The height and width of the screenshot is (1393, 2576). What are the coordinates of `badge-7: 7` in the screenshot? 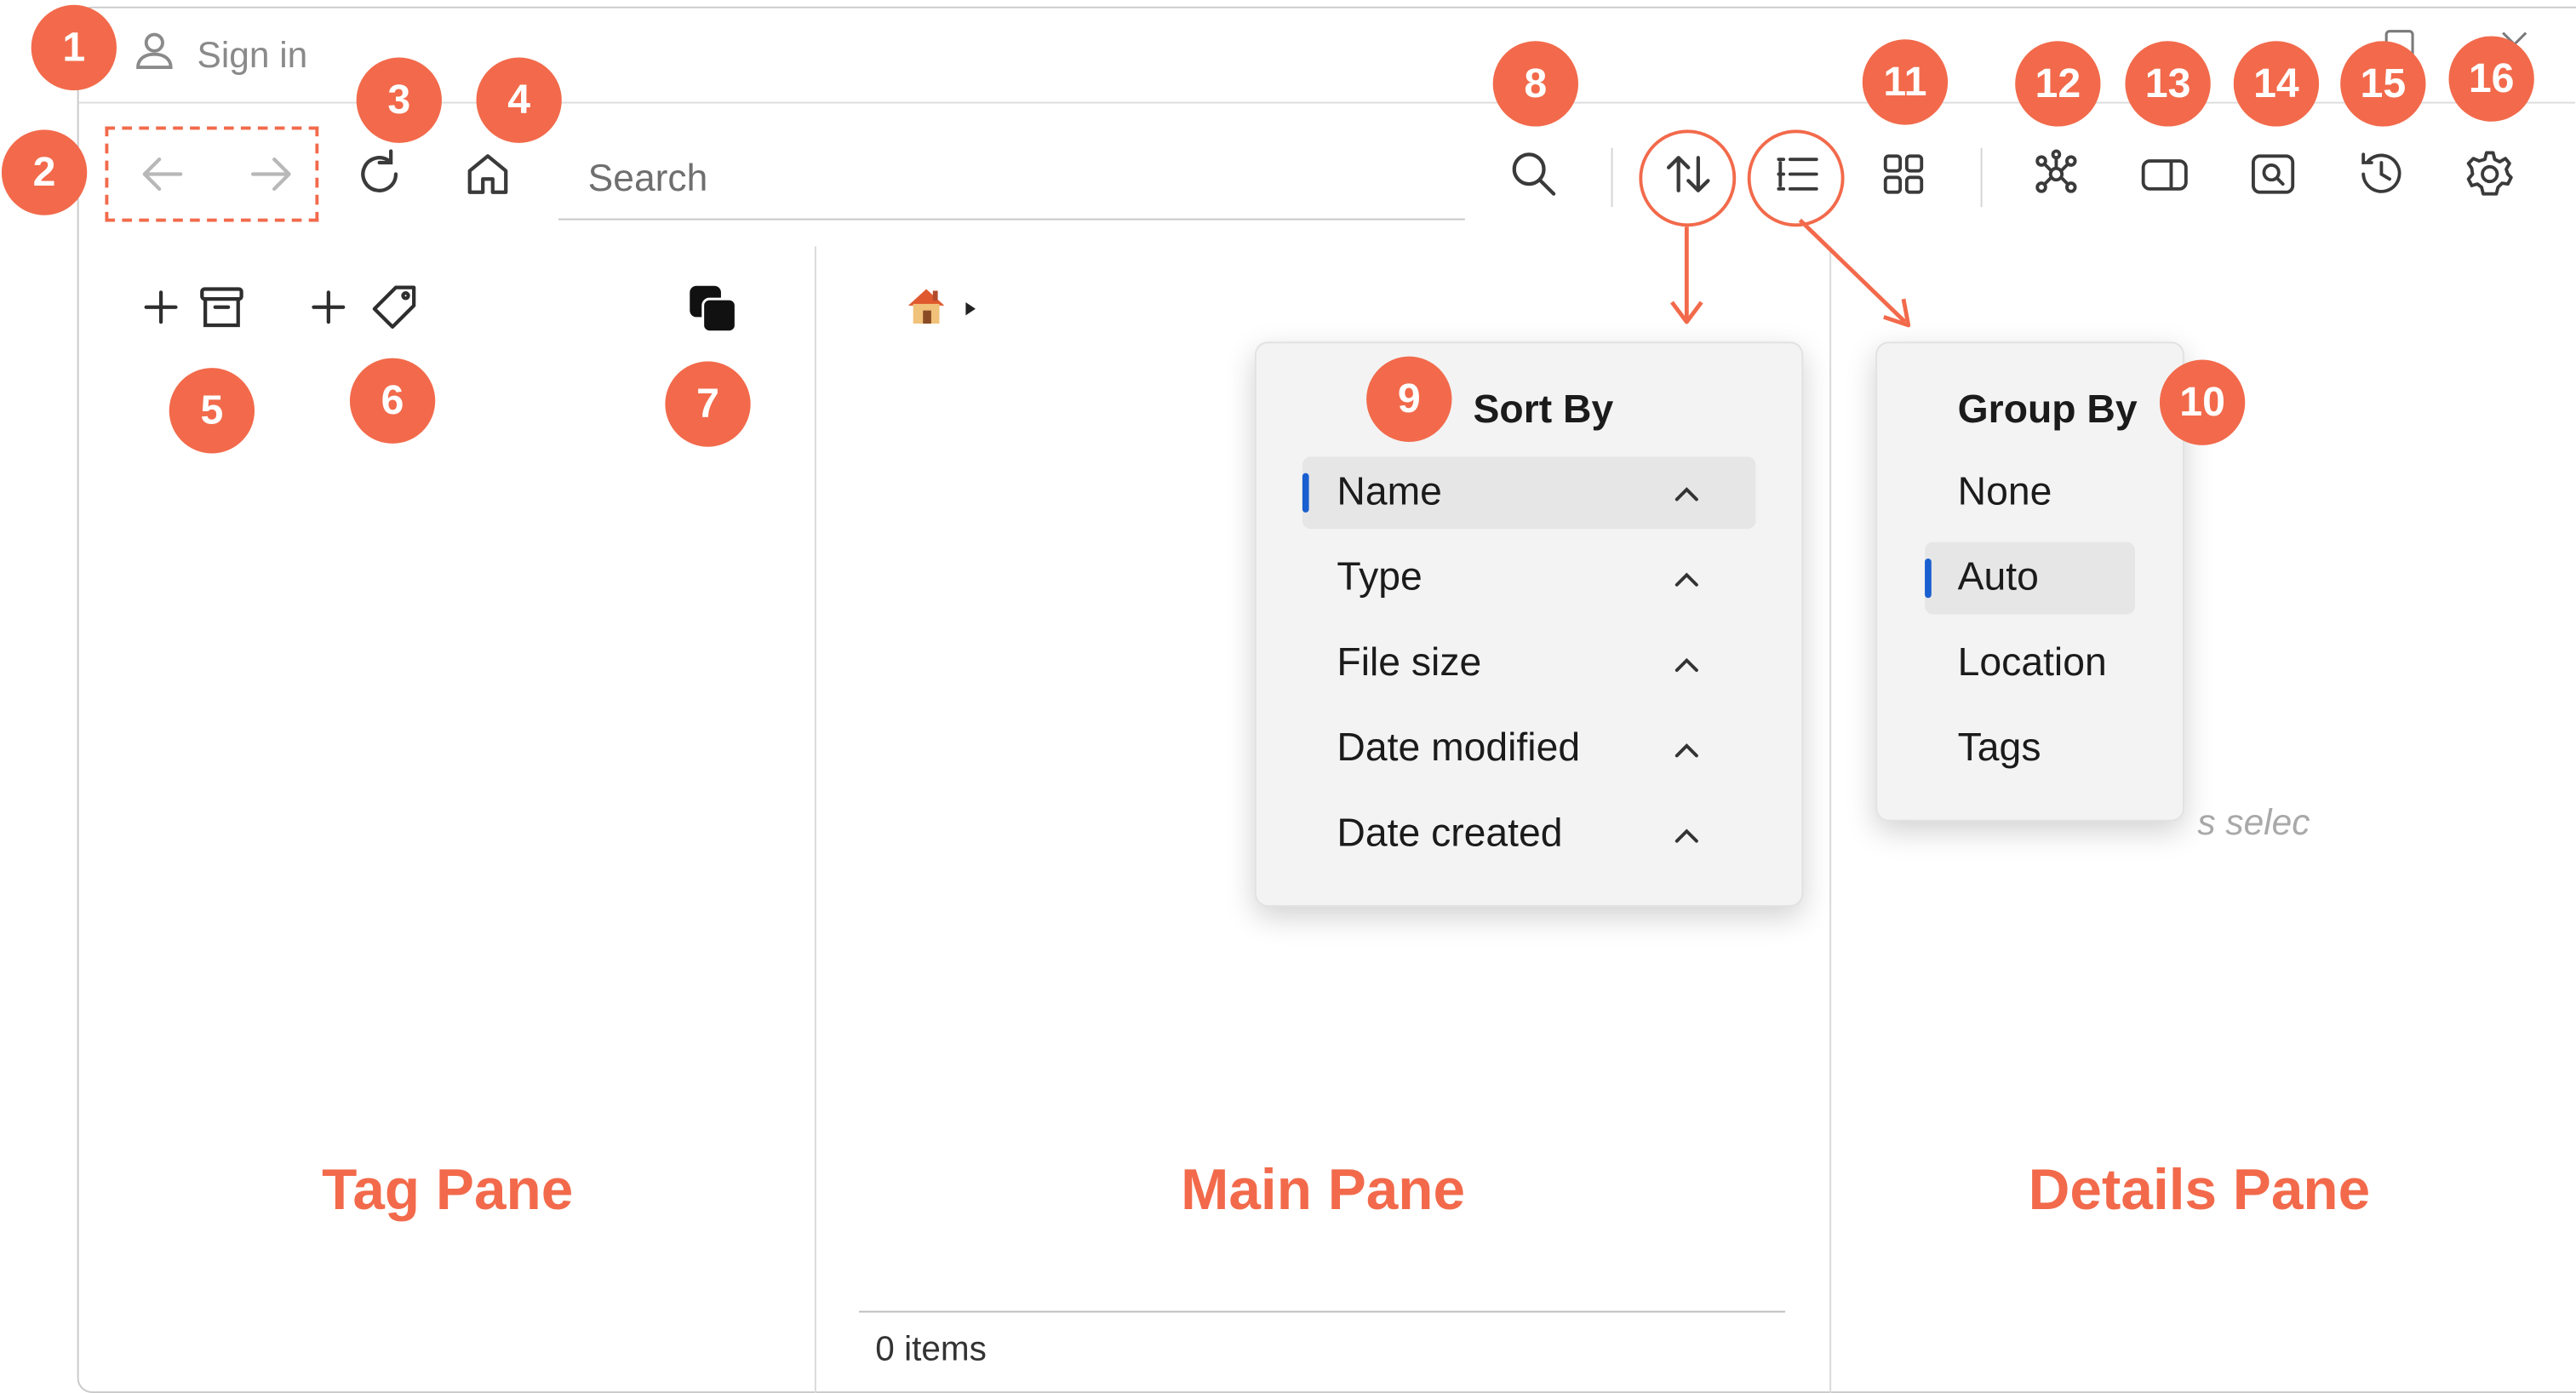 It's located at (708, 404).